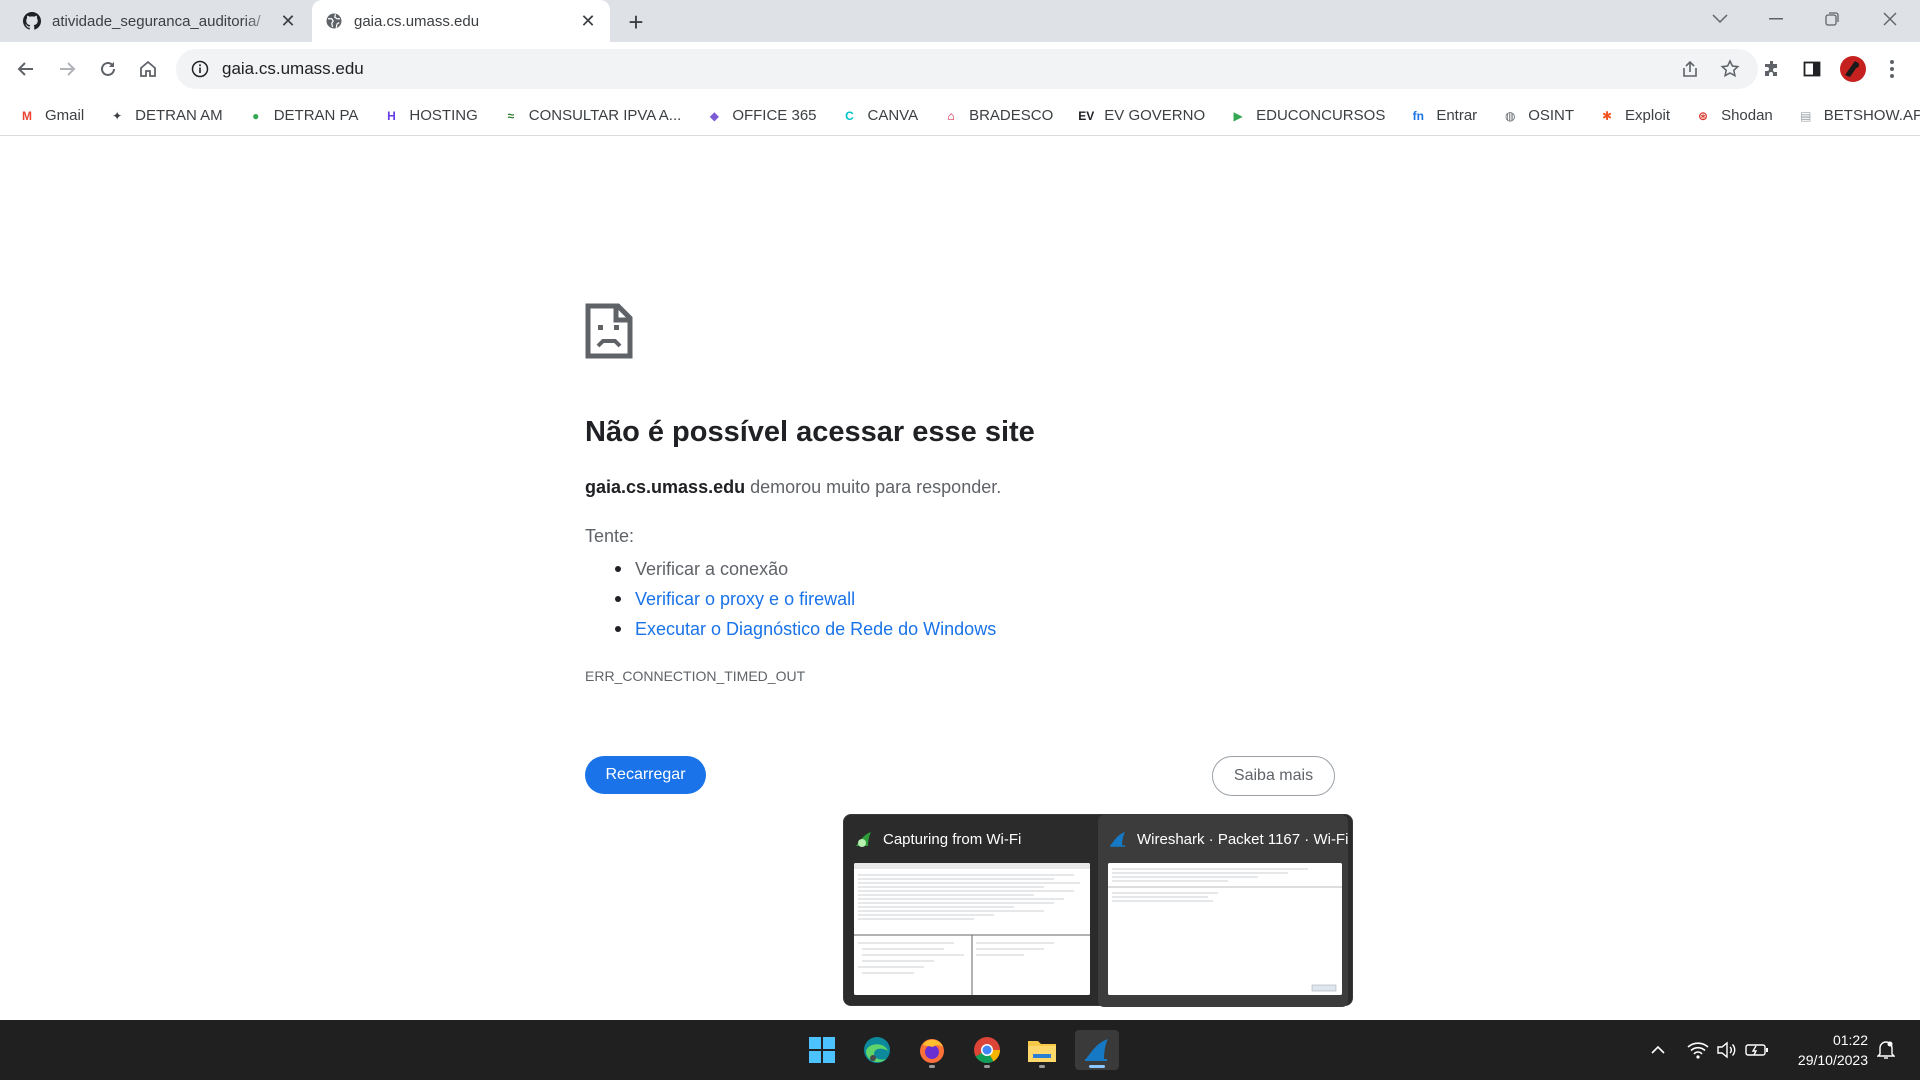 This screenshot has width=1920, height=1080. I want to click on chrome-icon, so click(987, 1050).